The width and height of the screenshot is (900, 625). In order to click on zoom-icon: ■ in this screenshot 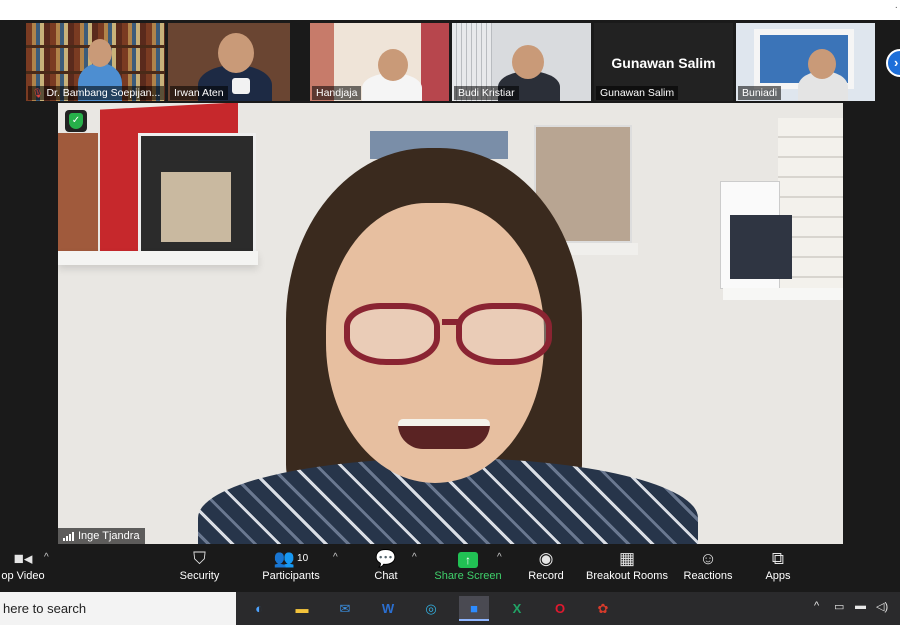, I will do `click(474, 608)`.